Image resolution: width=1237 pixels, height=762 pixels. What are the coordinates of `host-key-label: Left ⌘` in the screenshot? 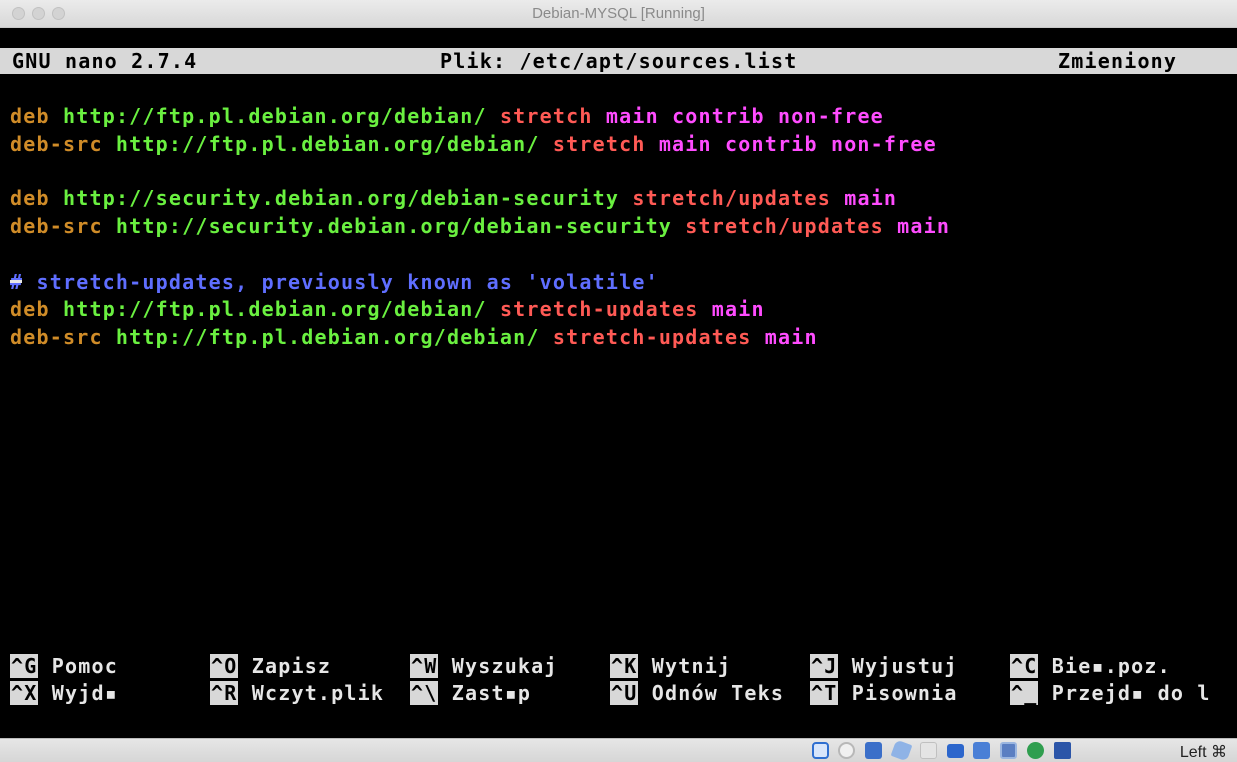 It's located at (1203, 752).